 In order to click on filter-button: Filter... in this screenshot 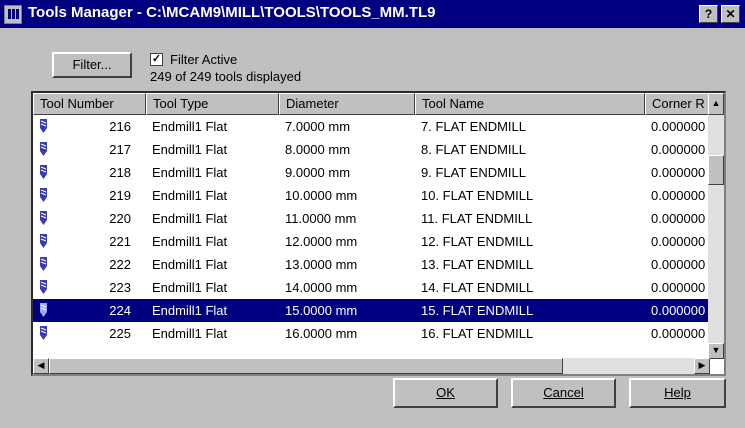, I will do `click(92, 65)`.